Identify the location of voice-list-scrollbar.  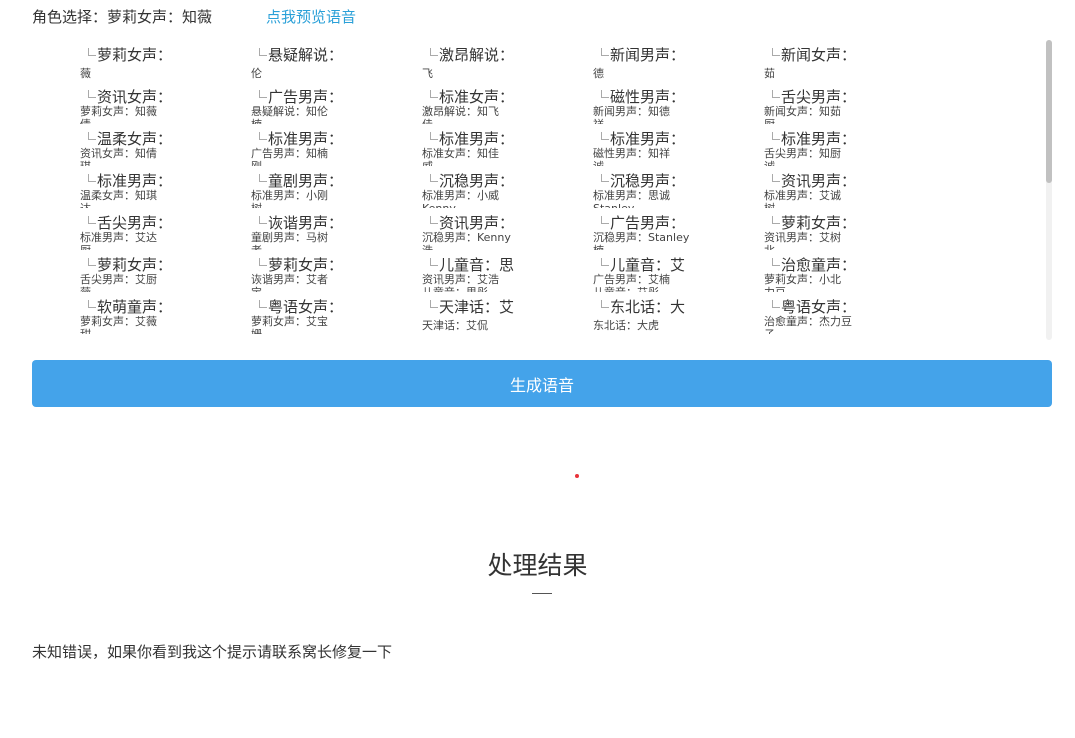
(1049, 190).